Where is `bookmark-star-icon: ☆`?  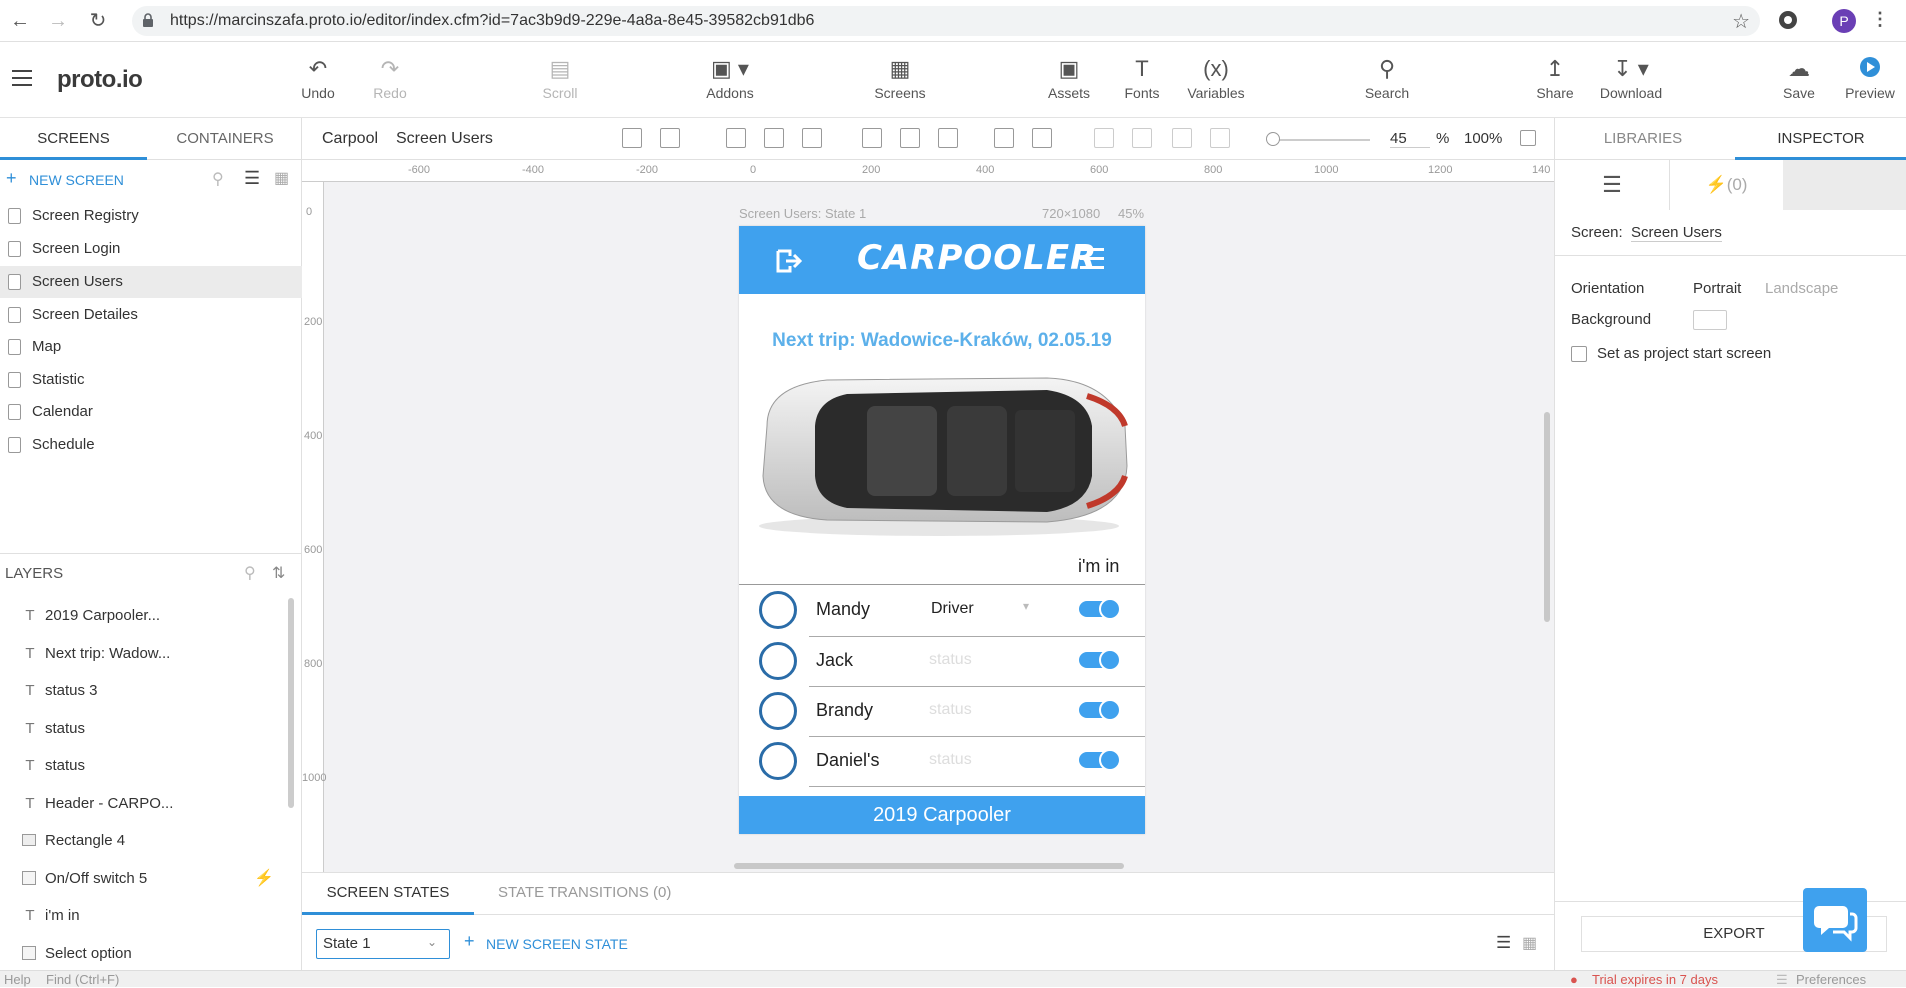 bookmark-star-icon: ☆ is located at coordinates (1741, 21).